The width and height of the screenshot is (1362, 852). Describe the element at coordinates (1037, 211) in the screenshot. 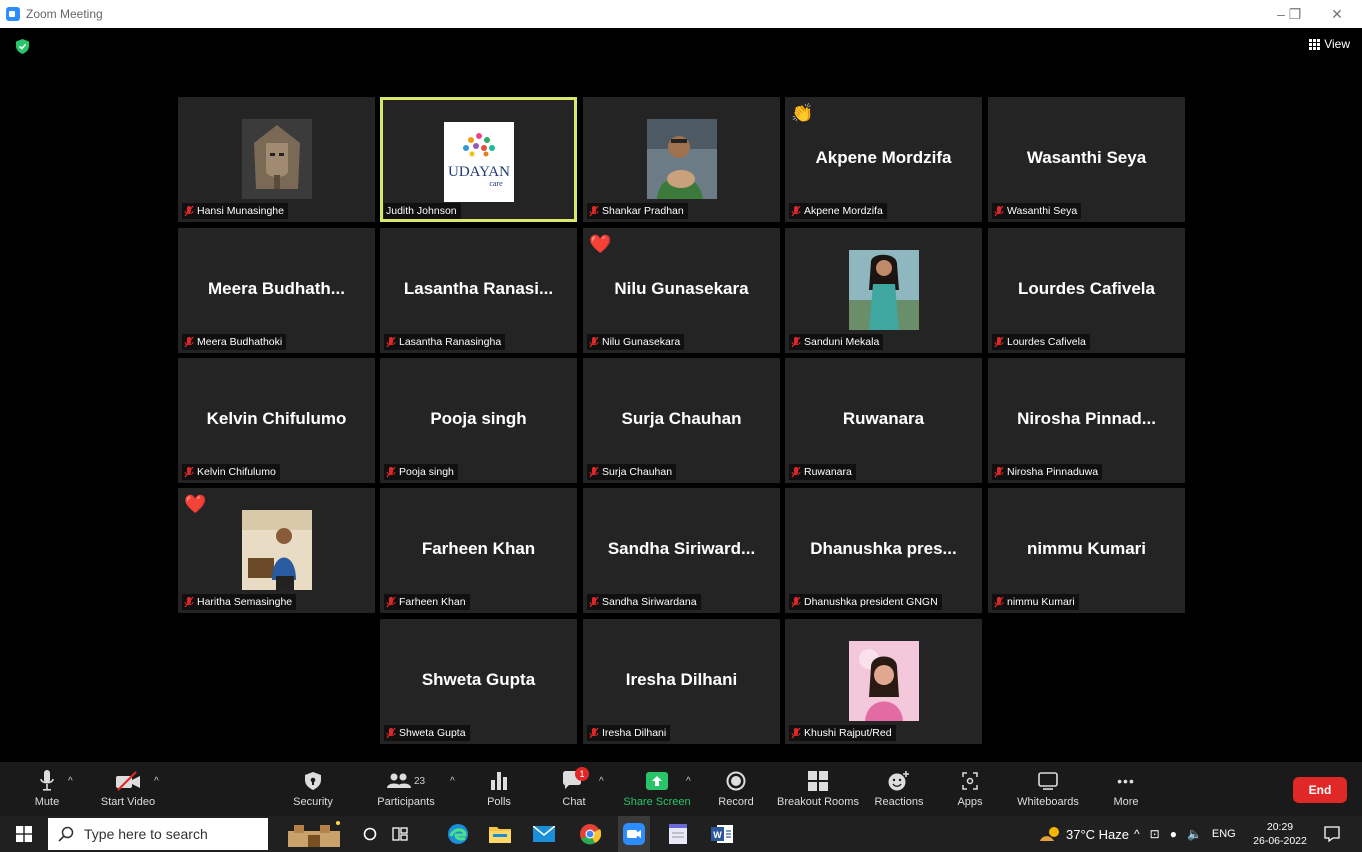

I see `participant-name-tag: Wasanthi Seya` at that location.